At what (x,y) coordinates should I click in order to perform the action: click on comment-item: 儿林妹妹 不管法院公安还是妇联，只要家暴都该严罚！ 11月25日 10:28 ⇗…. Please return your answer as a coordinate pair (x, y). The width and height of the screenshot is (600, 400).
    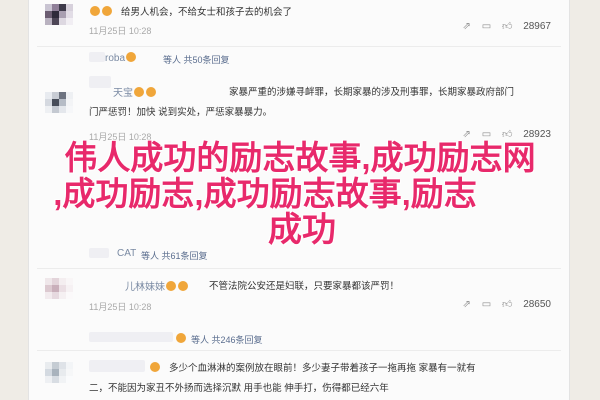
    Looking at the image, I should click on (299, 295).